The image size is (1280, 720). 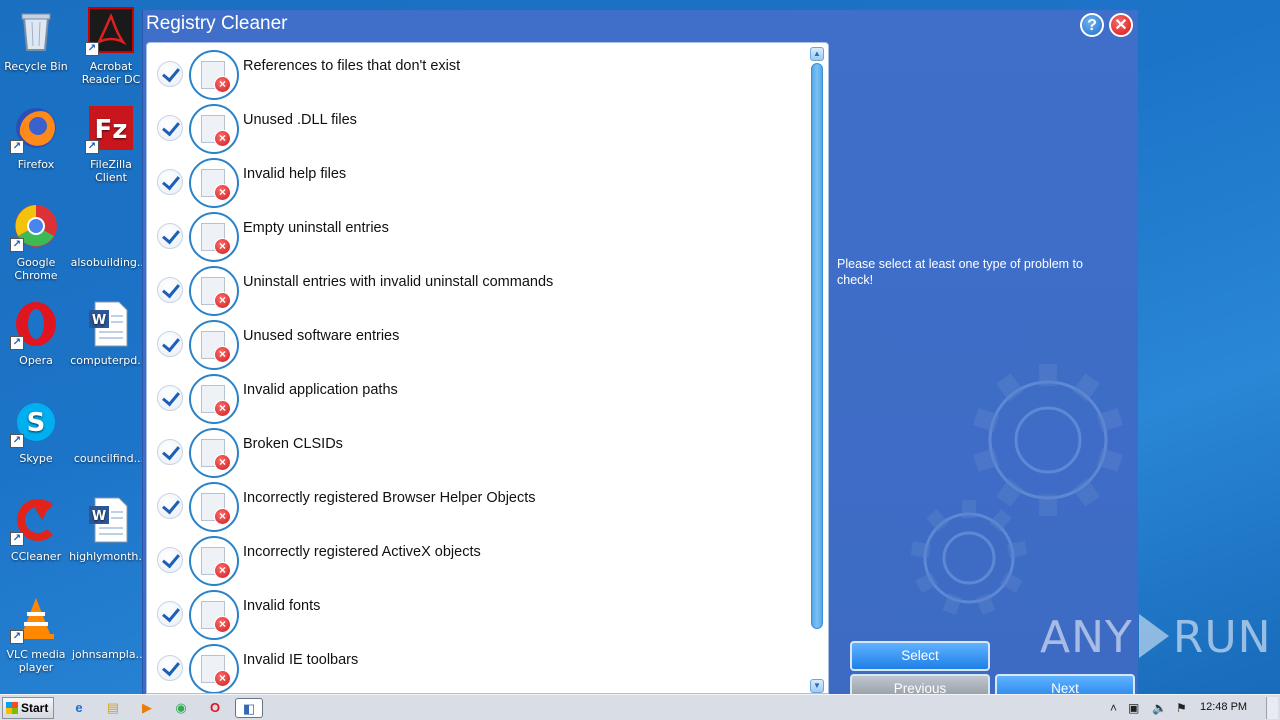 I want to click on show-desktop-button, so click(x=1272, y=708).